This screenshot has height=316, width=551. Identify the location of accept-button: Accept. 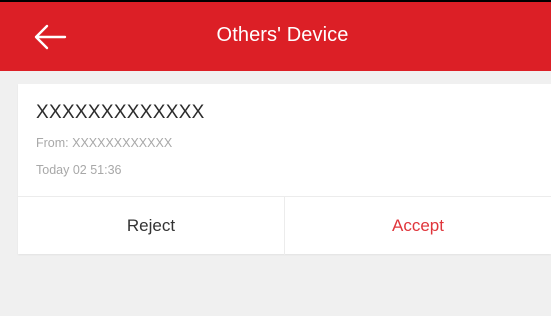
(418, 226).